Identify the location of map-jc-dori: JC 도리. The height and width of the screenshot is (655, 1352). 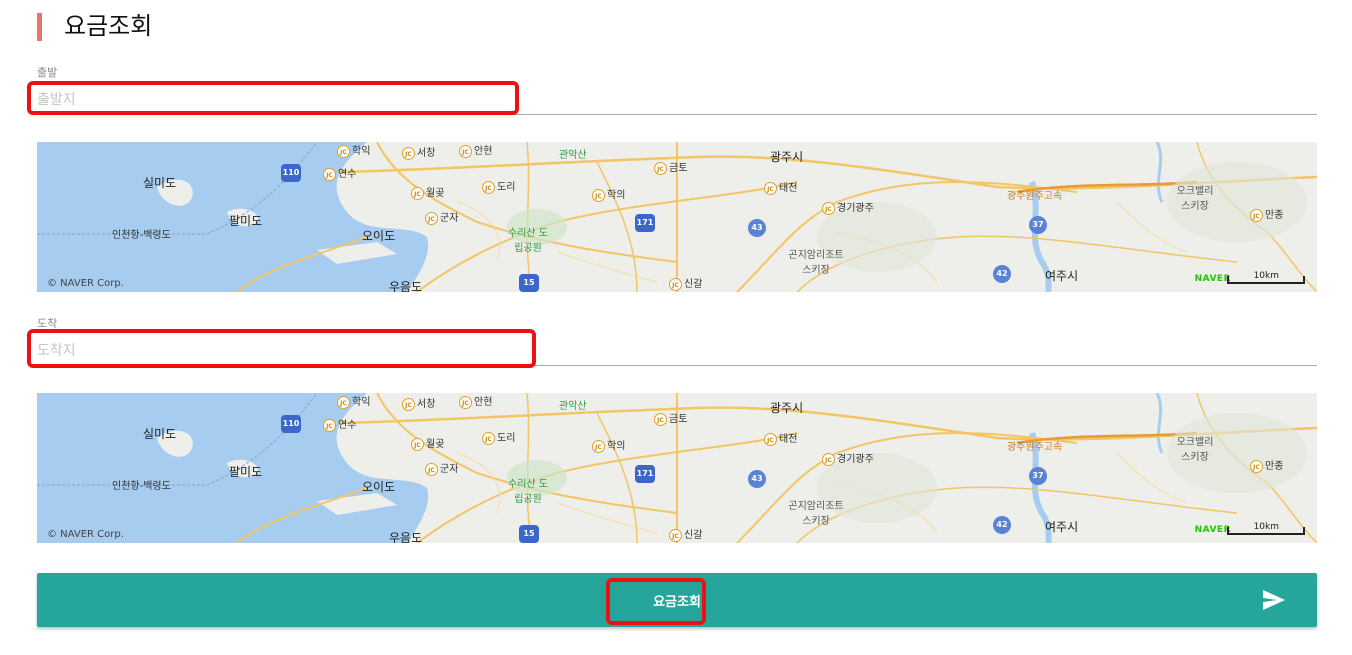
(498, 437).